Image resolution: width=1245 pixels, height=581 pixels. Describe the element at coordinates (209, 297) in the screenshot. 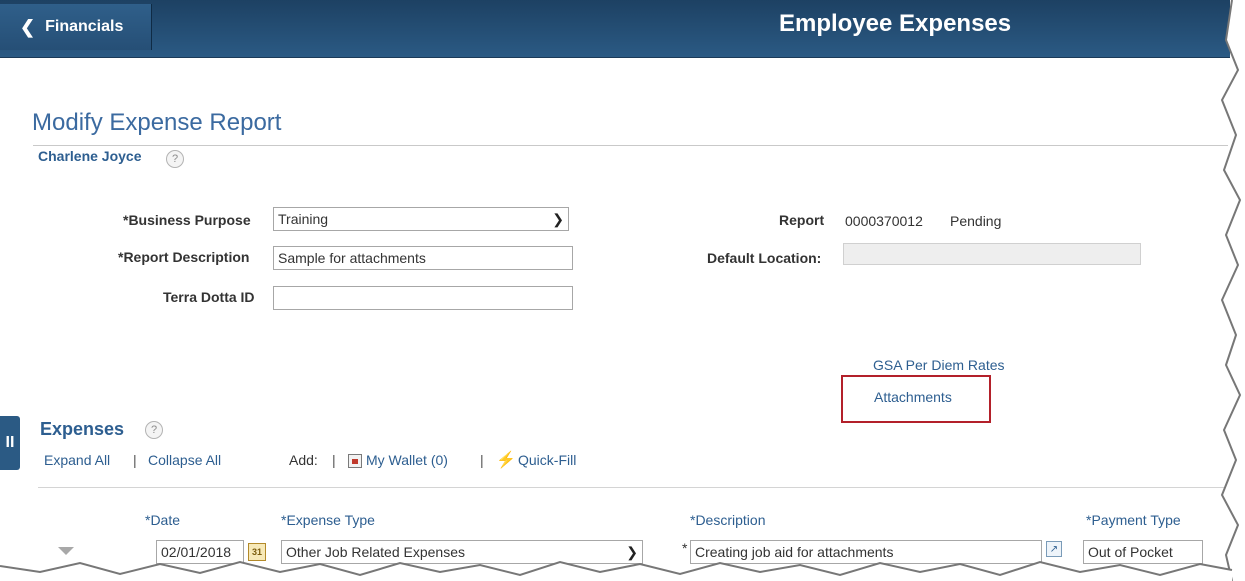

I see `terra-dotta-id-label: Terra Dotta ID` at that location.